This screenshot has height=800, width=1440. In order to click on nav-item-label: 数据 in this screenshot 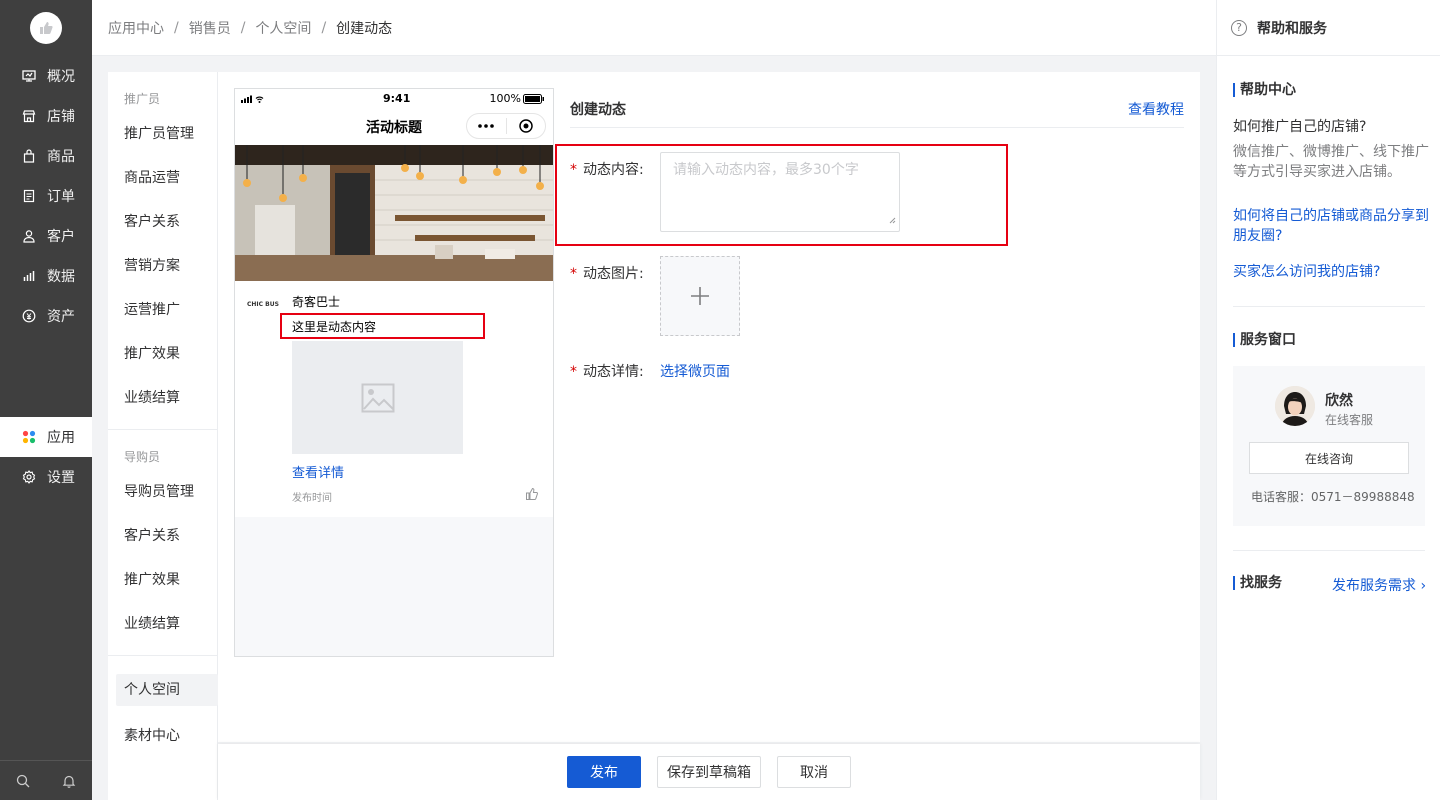, I will do `click(61, 277)`.